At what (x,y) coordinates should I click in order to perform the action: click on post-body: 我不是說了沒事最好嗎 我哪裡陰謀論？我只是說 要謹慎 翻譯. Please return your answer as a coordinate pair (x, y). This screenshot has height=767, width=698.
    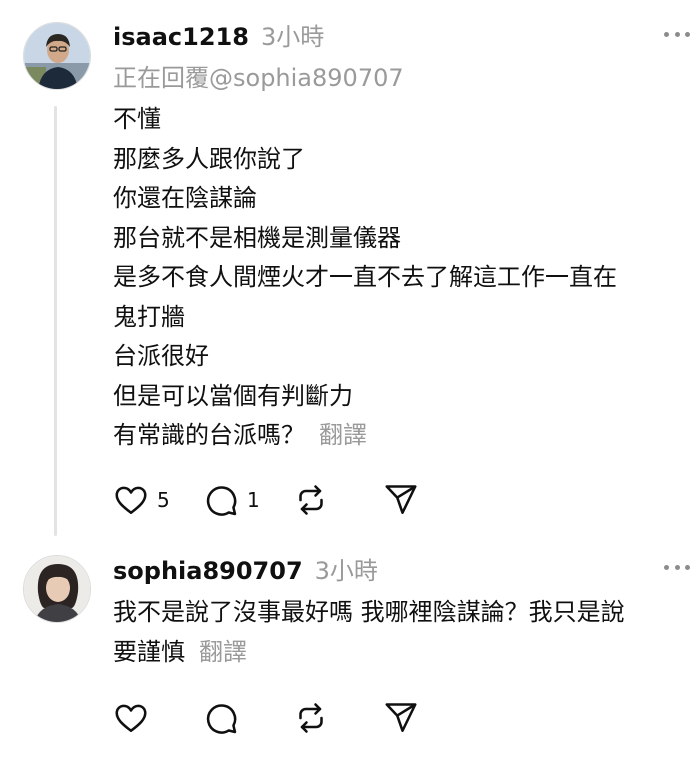
    Looking at the image, I should click on (369, 632).